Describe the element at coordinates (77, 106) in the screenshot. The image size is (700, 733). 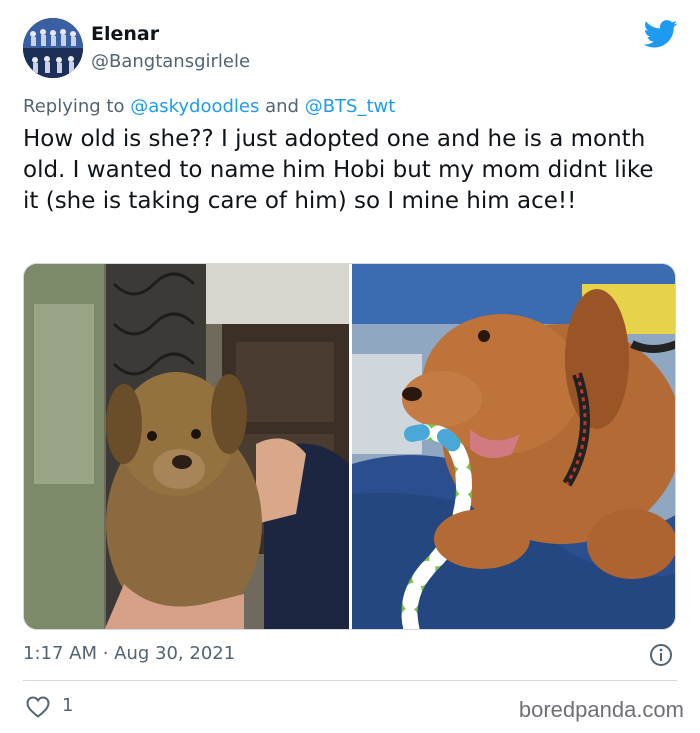
I see `reply-prefix: Replying to` at that location.